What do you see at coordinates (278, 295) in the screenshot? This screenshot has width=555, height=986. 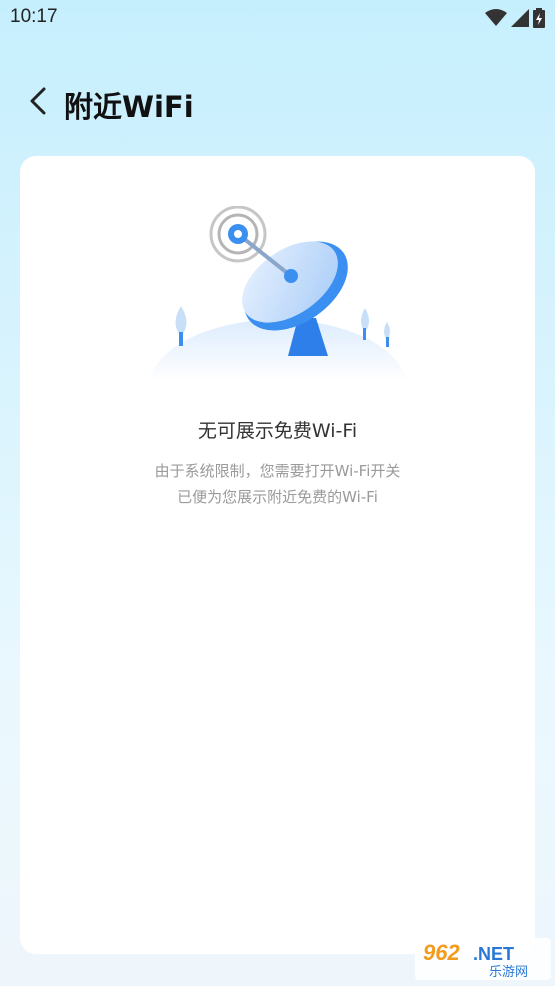 I see `satellite-dish-illustration` at bounding box center [278, 295].